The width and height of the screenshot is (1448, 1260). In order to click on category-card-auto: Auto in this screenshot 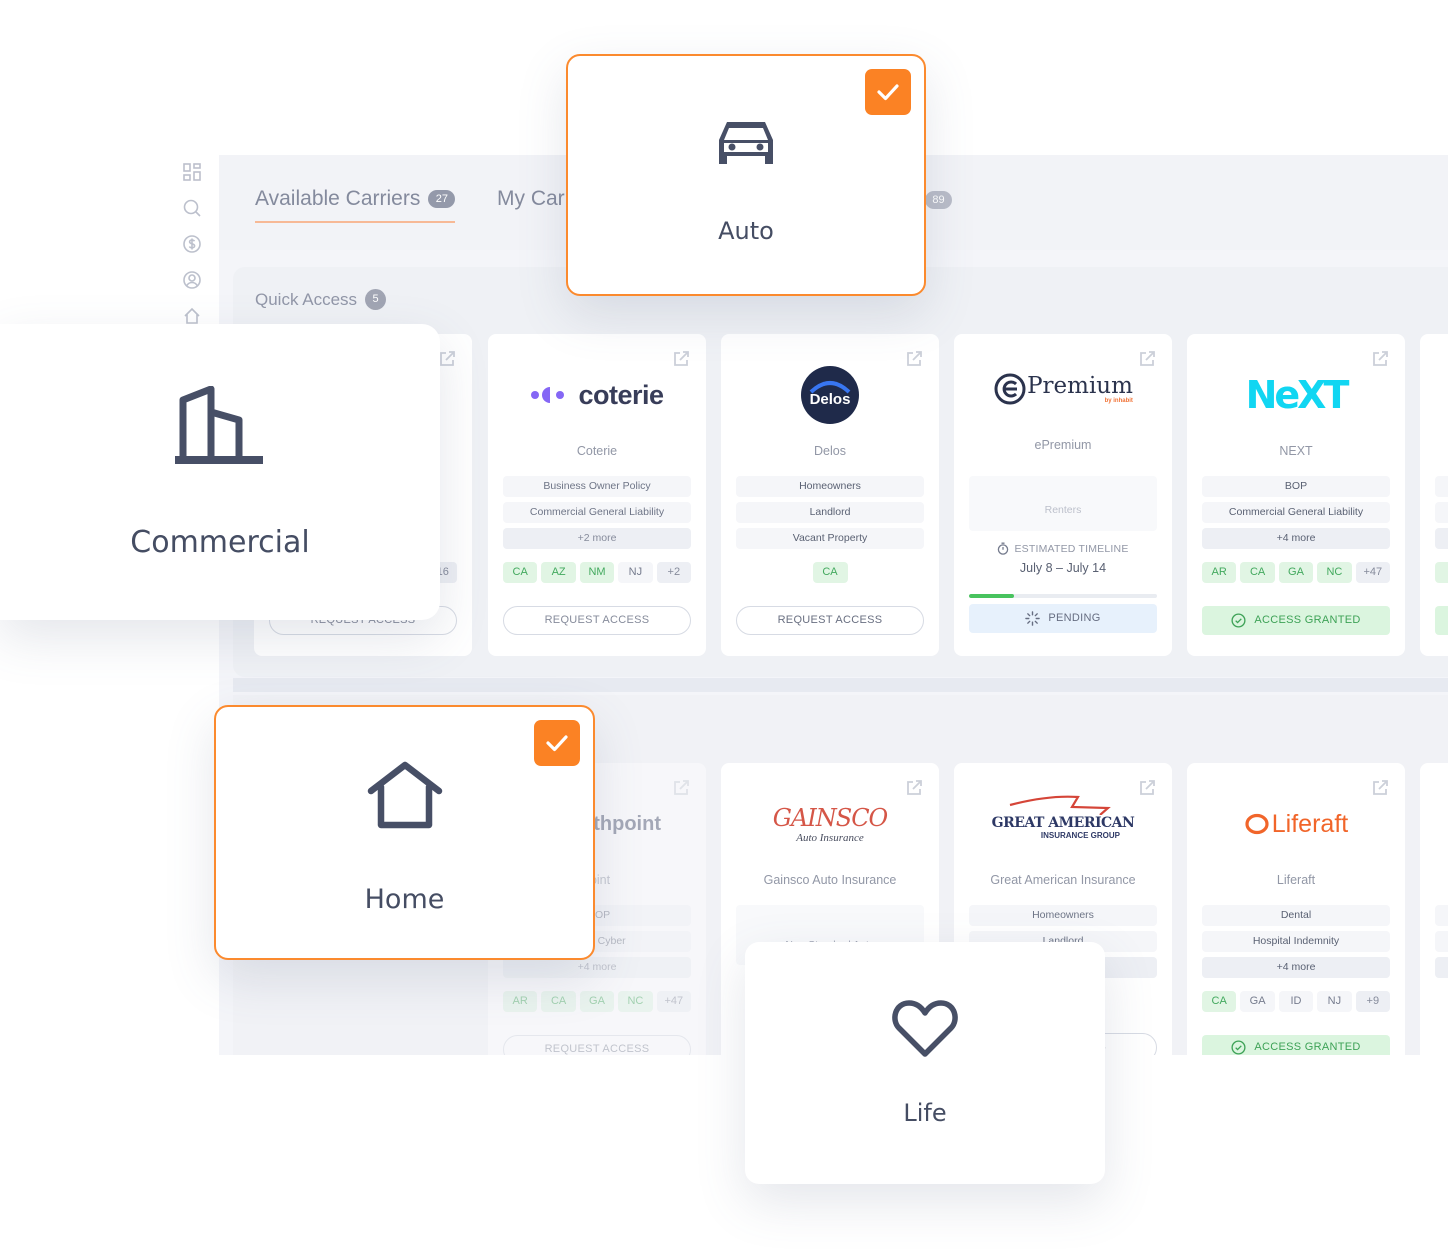, I will do `click(746, 175)`.